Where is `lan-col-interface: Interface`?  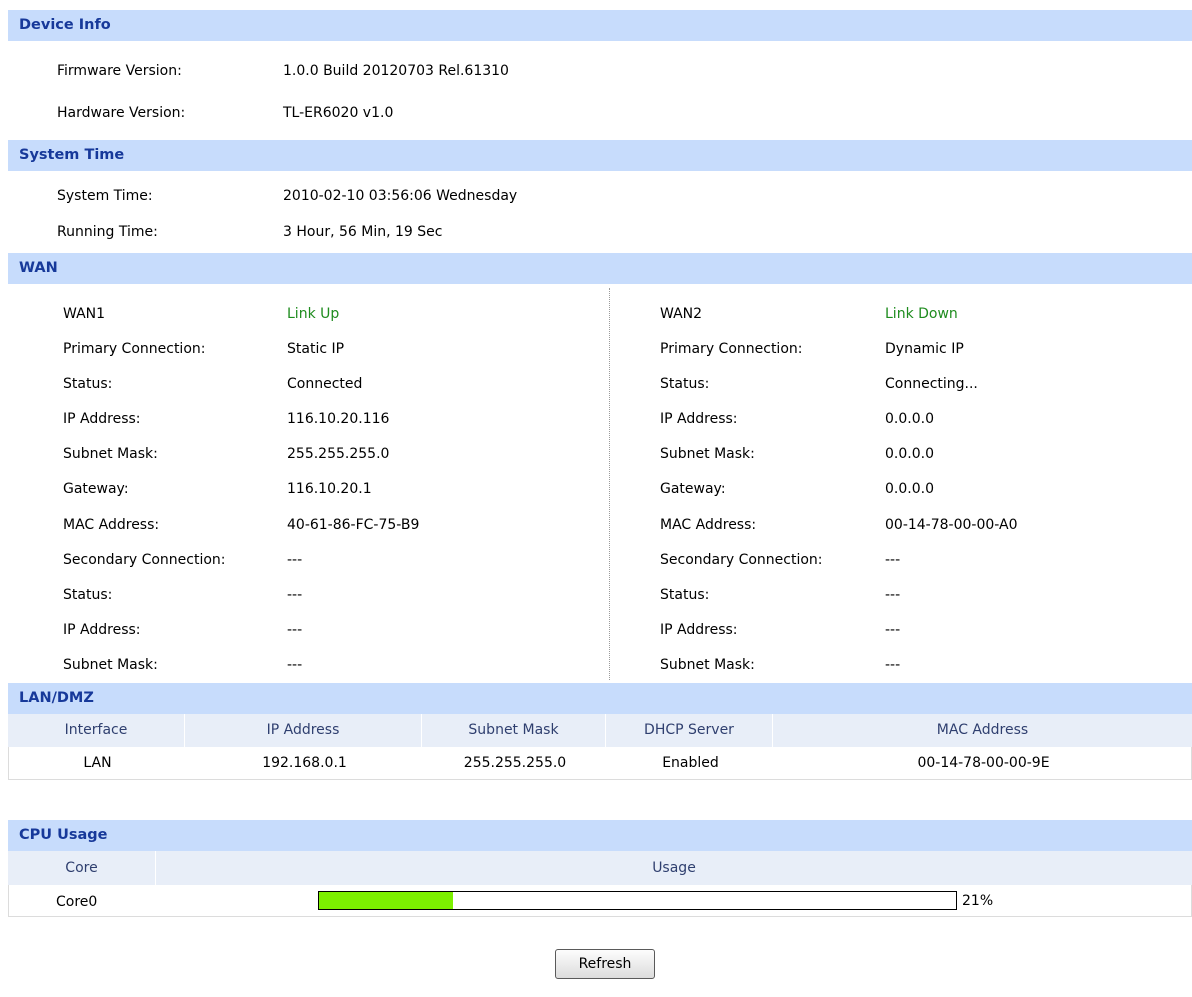 lan-col-interface: Interface is located at coordinates (96, 730).